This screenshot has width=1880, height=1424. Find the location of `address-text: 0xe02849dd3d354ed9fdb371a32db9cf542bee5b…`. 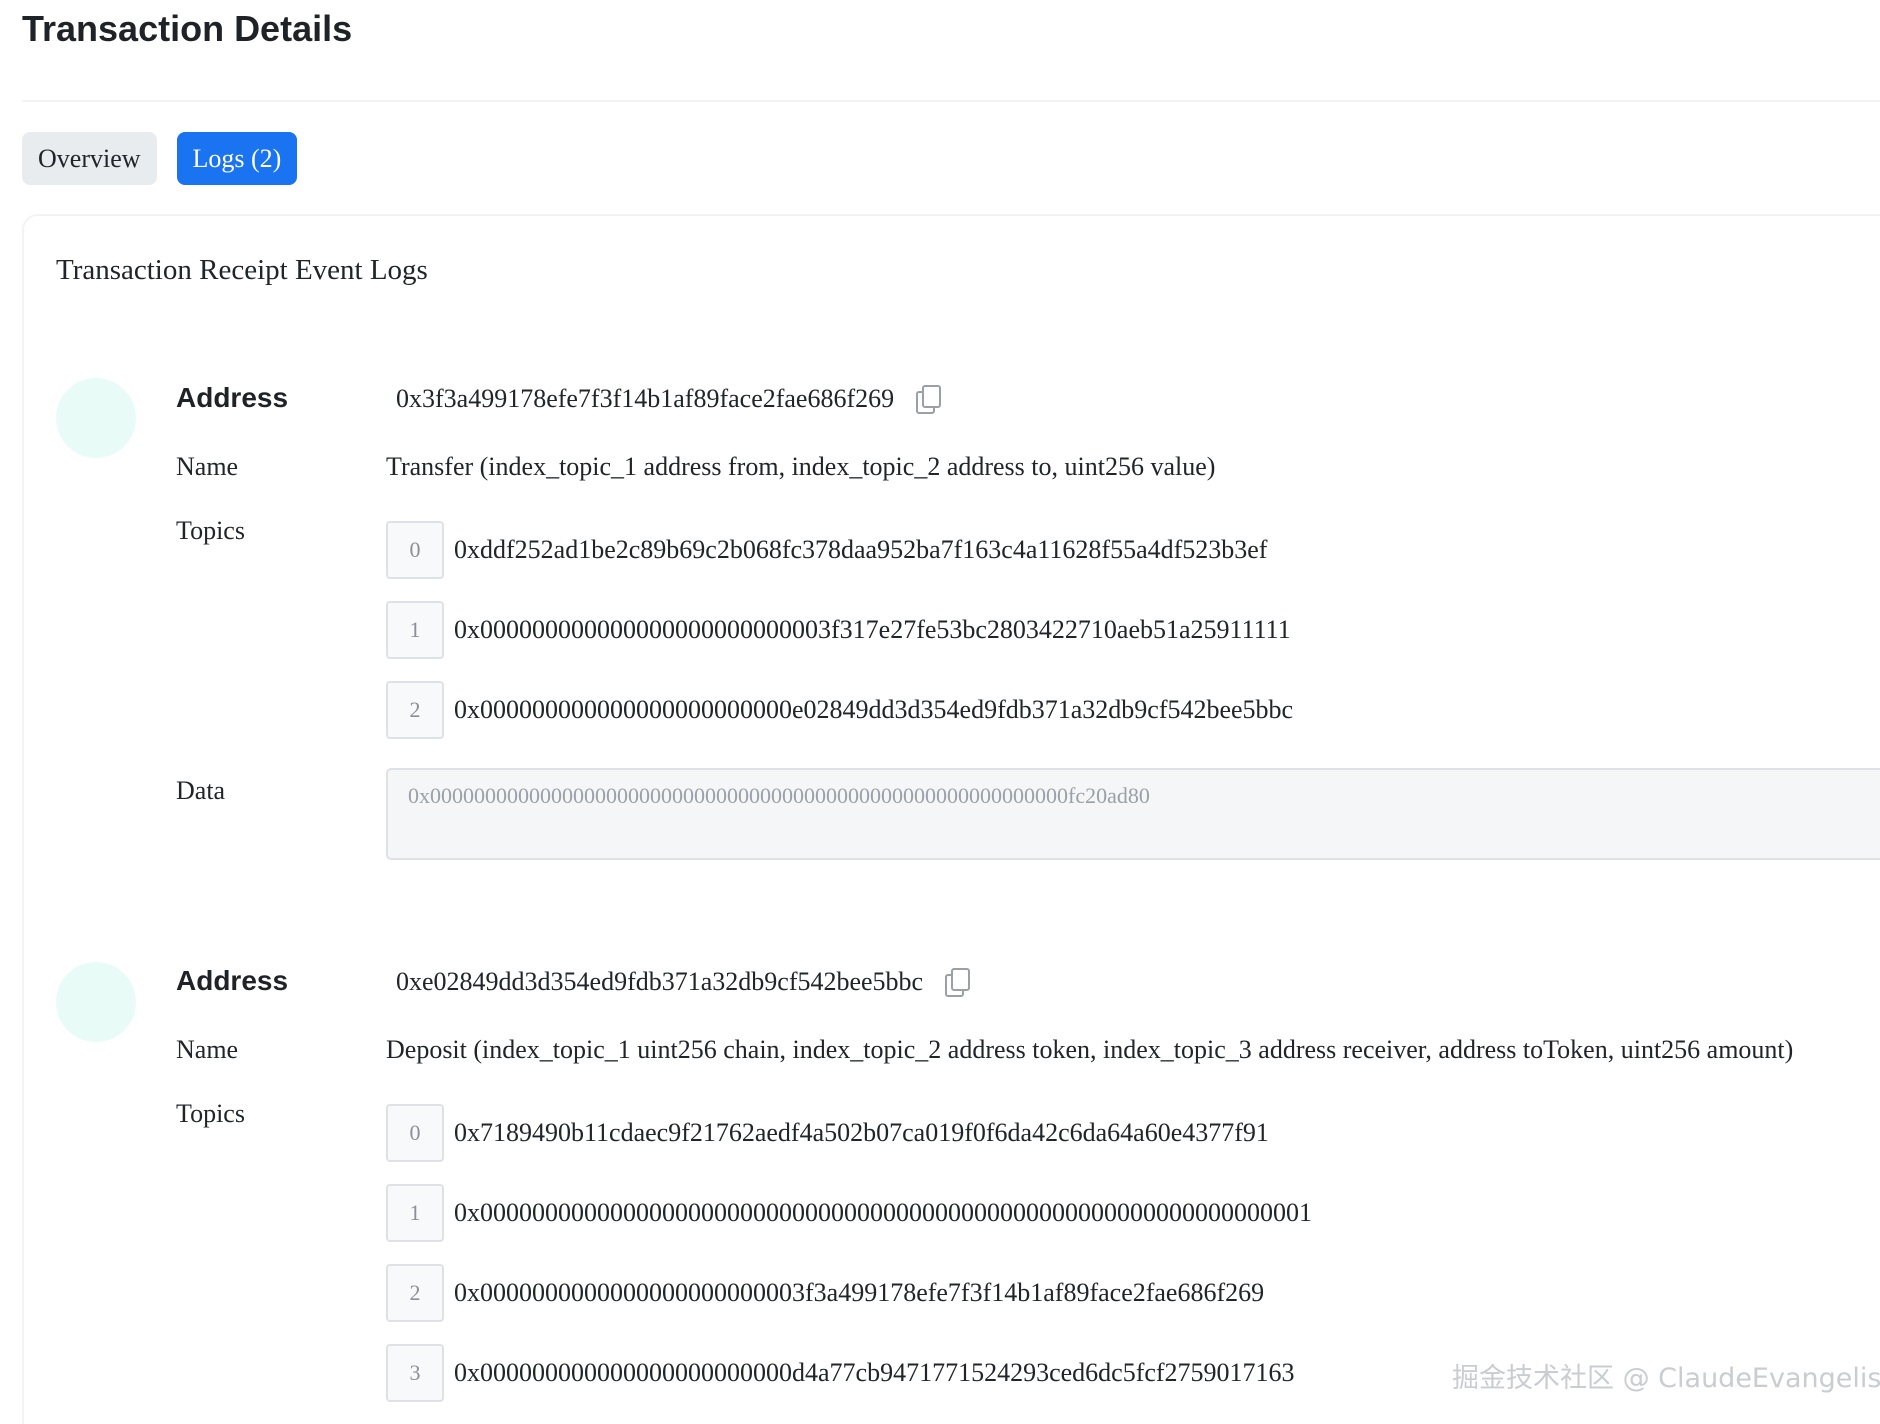

address-text: 0xe02849dd3d354ed9fdb371a32db9cf542bee5b… is located at coordinates (659, 982).